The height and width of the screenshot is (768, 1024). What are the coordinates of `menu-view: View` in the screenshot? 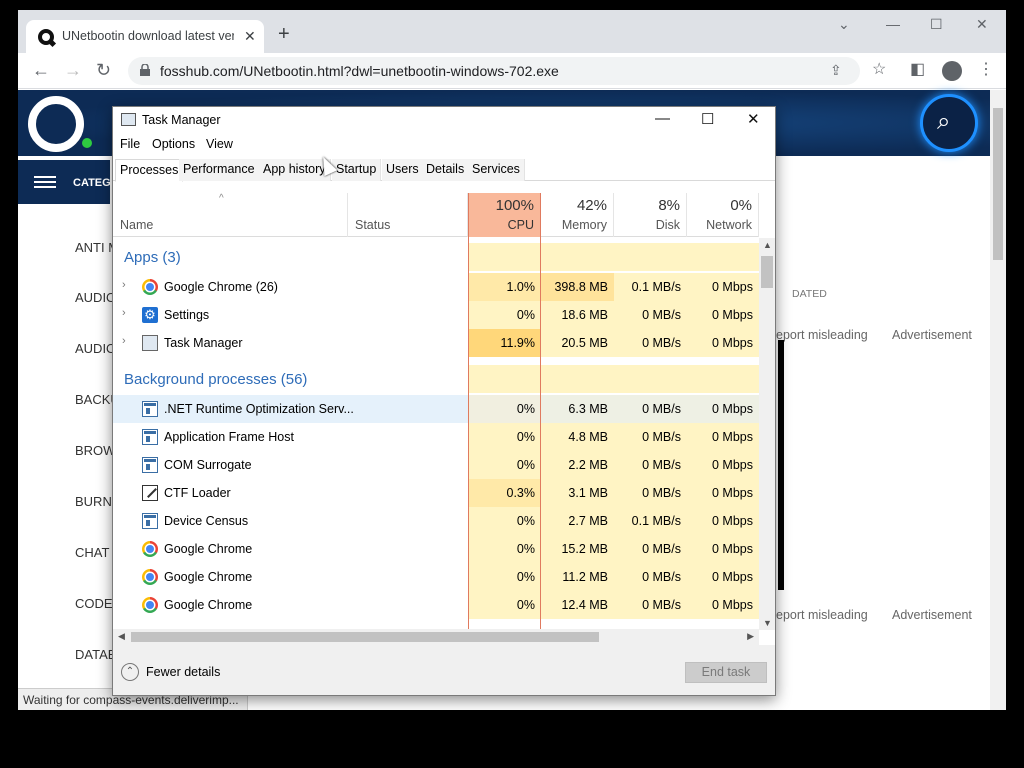 It's located at (219, 144).